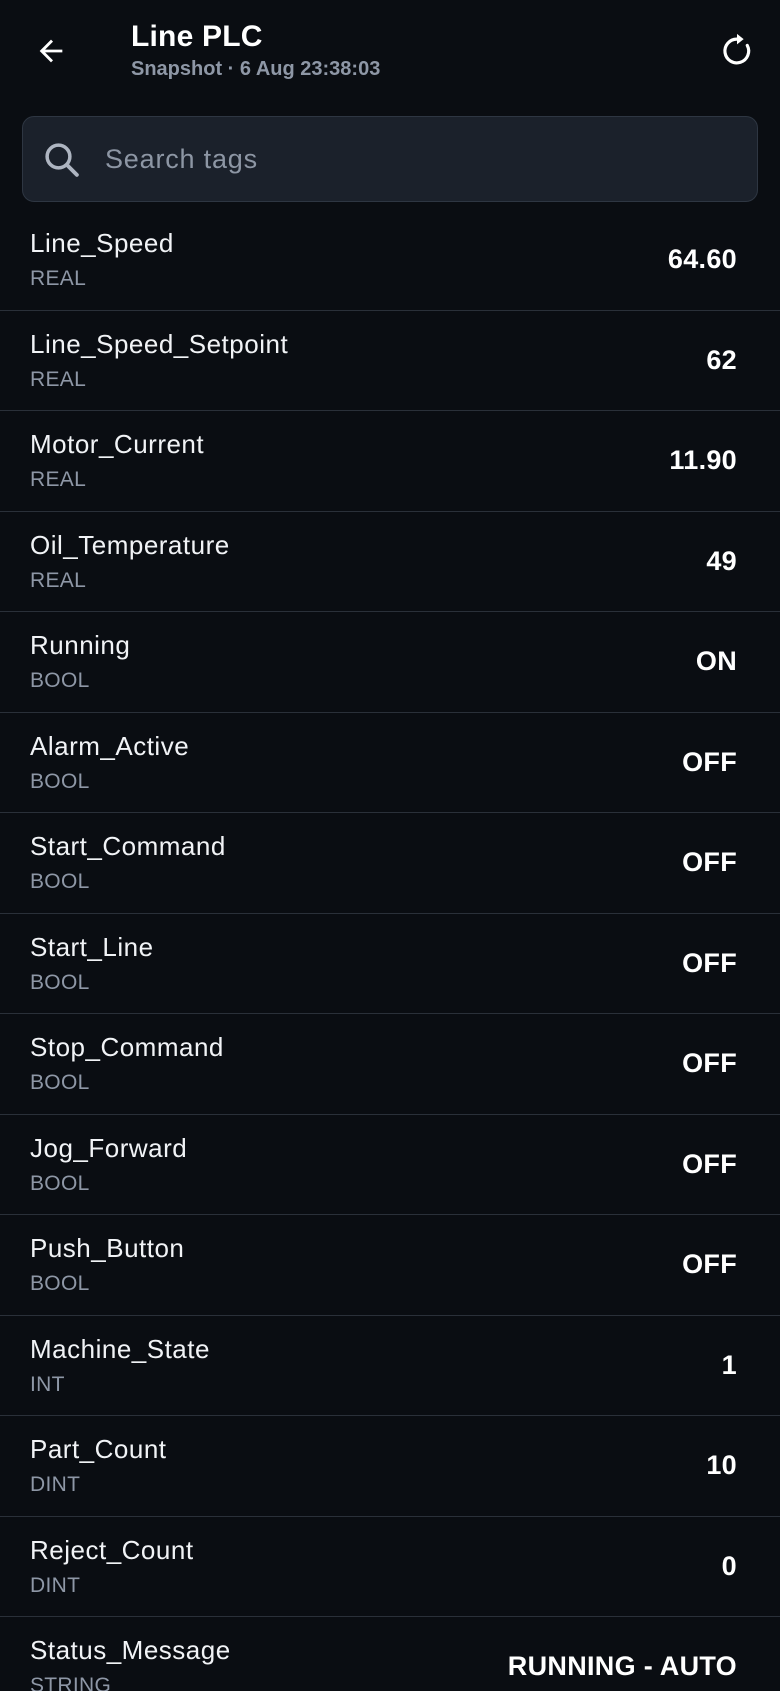  Describe the element at coordinates (128, 846) in the screenshot. I see `tag-name: Start_Command` at that location.